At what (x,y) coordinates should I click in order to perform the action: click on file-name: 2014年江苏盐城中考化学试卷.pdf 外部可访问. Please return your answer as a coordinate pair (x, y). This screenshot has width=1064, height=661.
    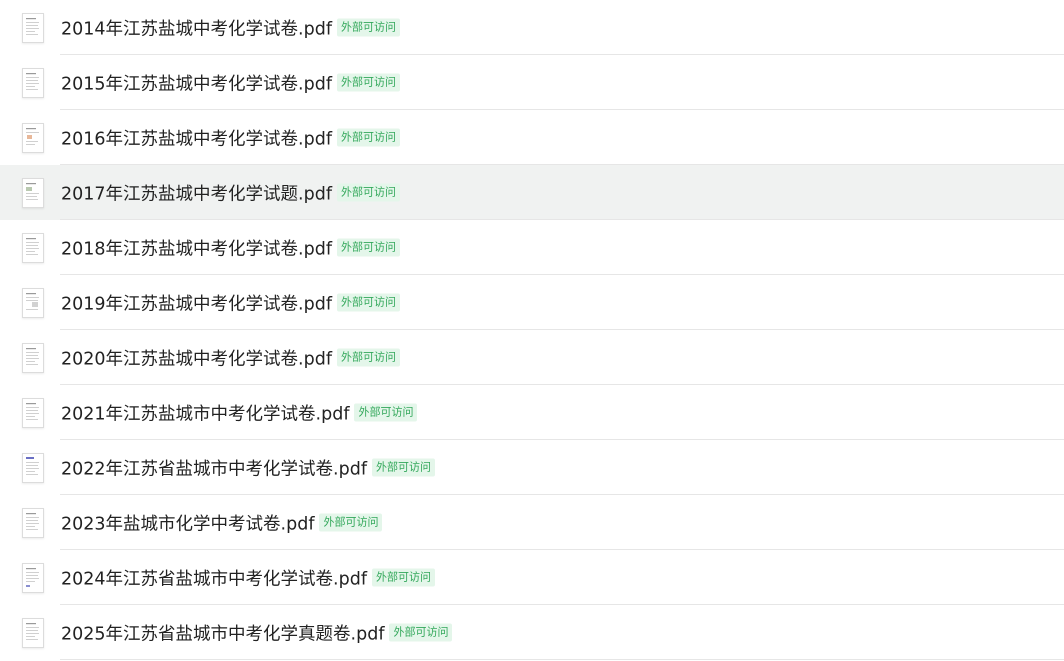
    Looking at the image, I should click on (230, 27).